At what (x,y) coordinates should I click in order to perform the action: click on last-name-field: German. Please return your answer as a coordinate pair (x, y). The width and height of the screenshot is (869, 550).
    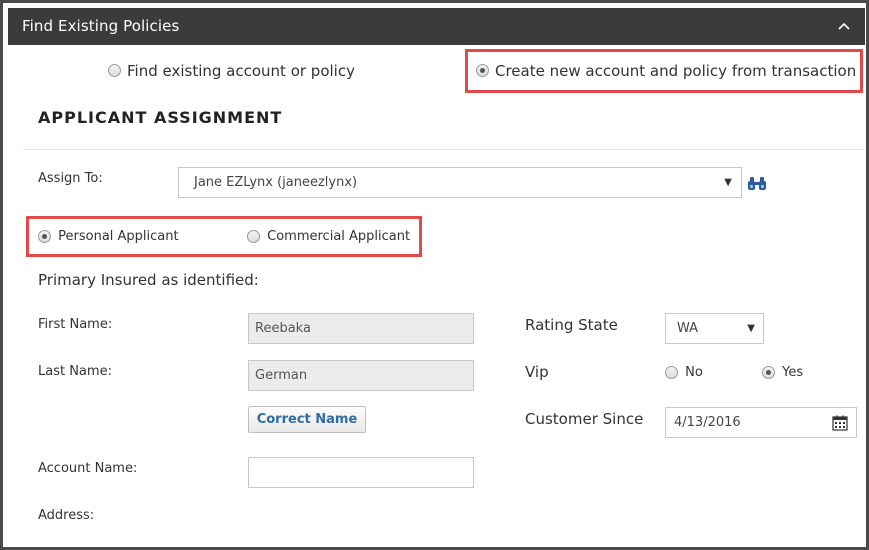
    Looking at the image, I should click on (361, 375).